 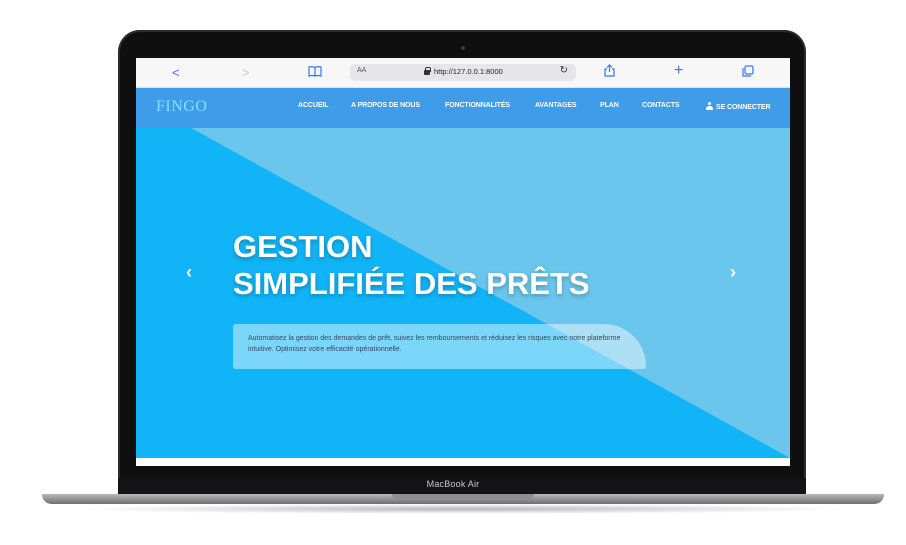 What do you see at coordinates (411, 265) in the screenshot?
I see `hero-title: GESTION SIMPLIFIÉE DES PRÊTS` at bounding box center [411, 265].